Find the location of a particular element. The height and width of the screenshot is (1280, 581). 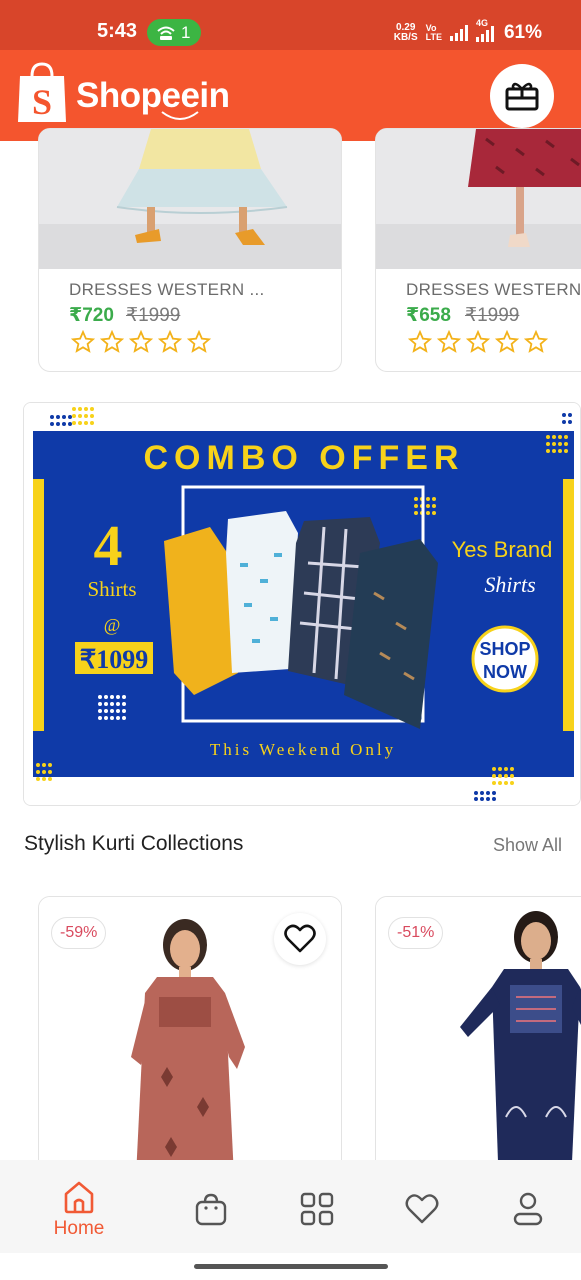

show-all-link: Show All is located at coordinates (527, 845).